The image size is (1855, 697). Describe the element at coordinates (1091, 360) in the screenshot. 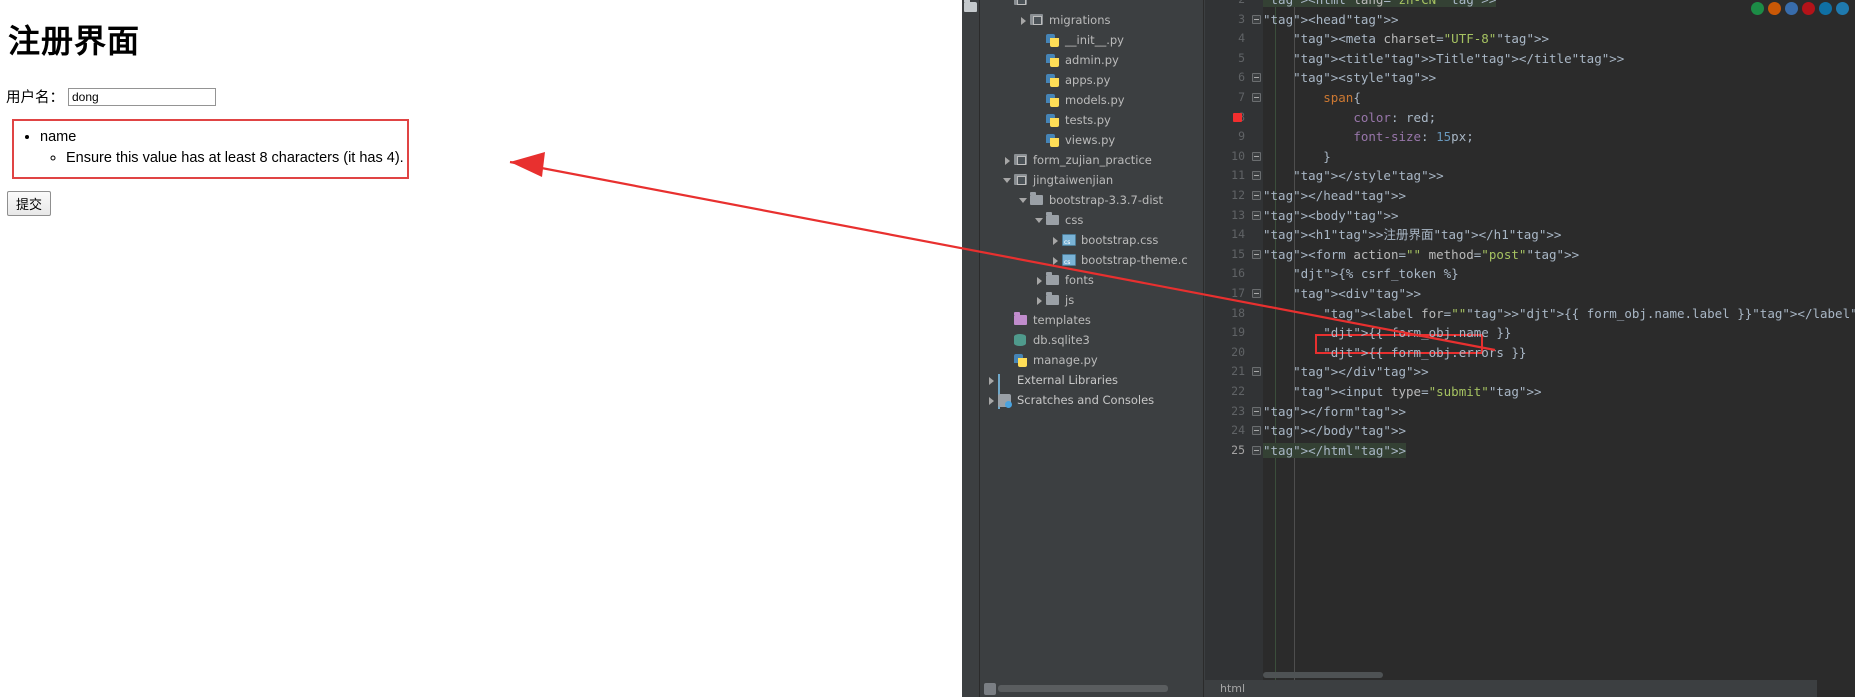

I see `tree-item-manage.py: manage.py` at that location.